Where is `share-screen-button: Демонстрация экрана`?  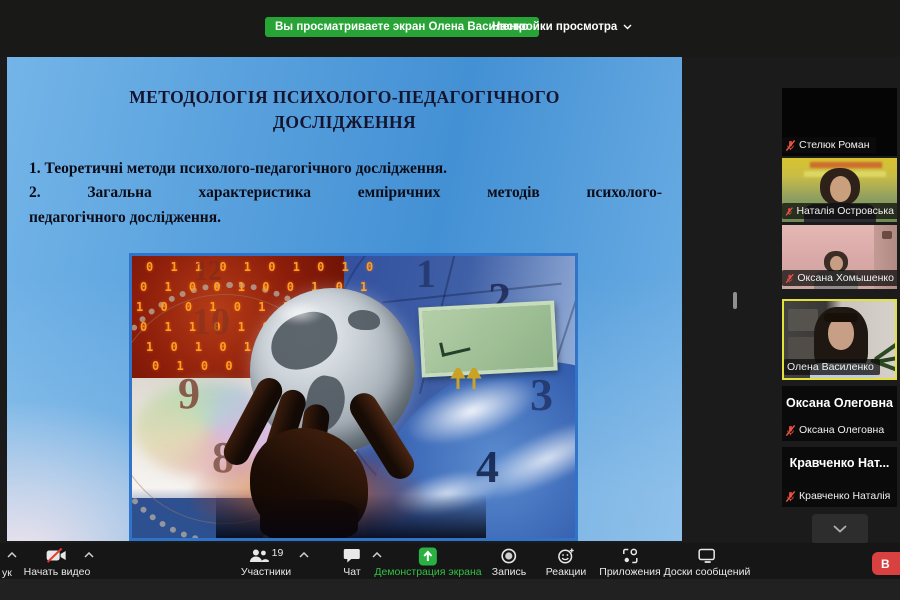
share-screen-button: Демонстрация экрана is located at coordinates (428, 562).